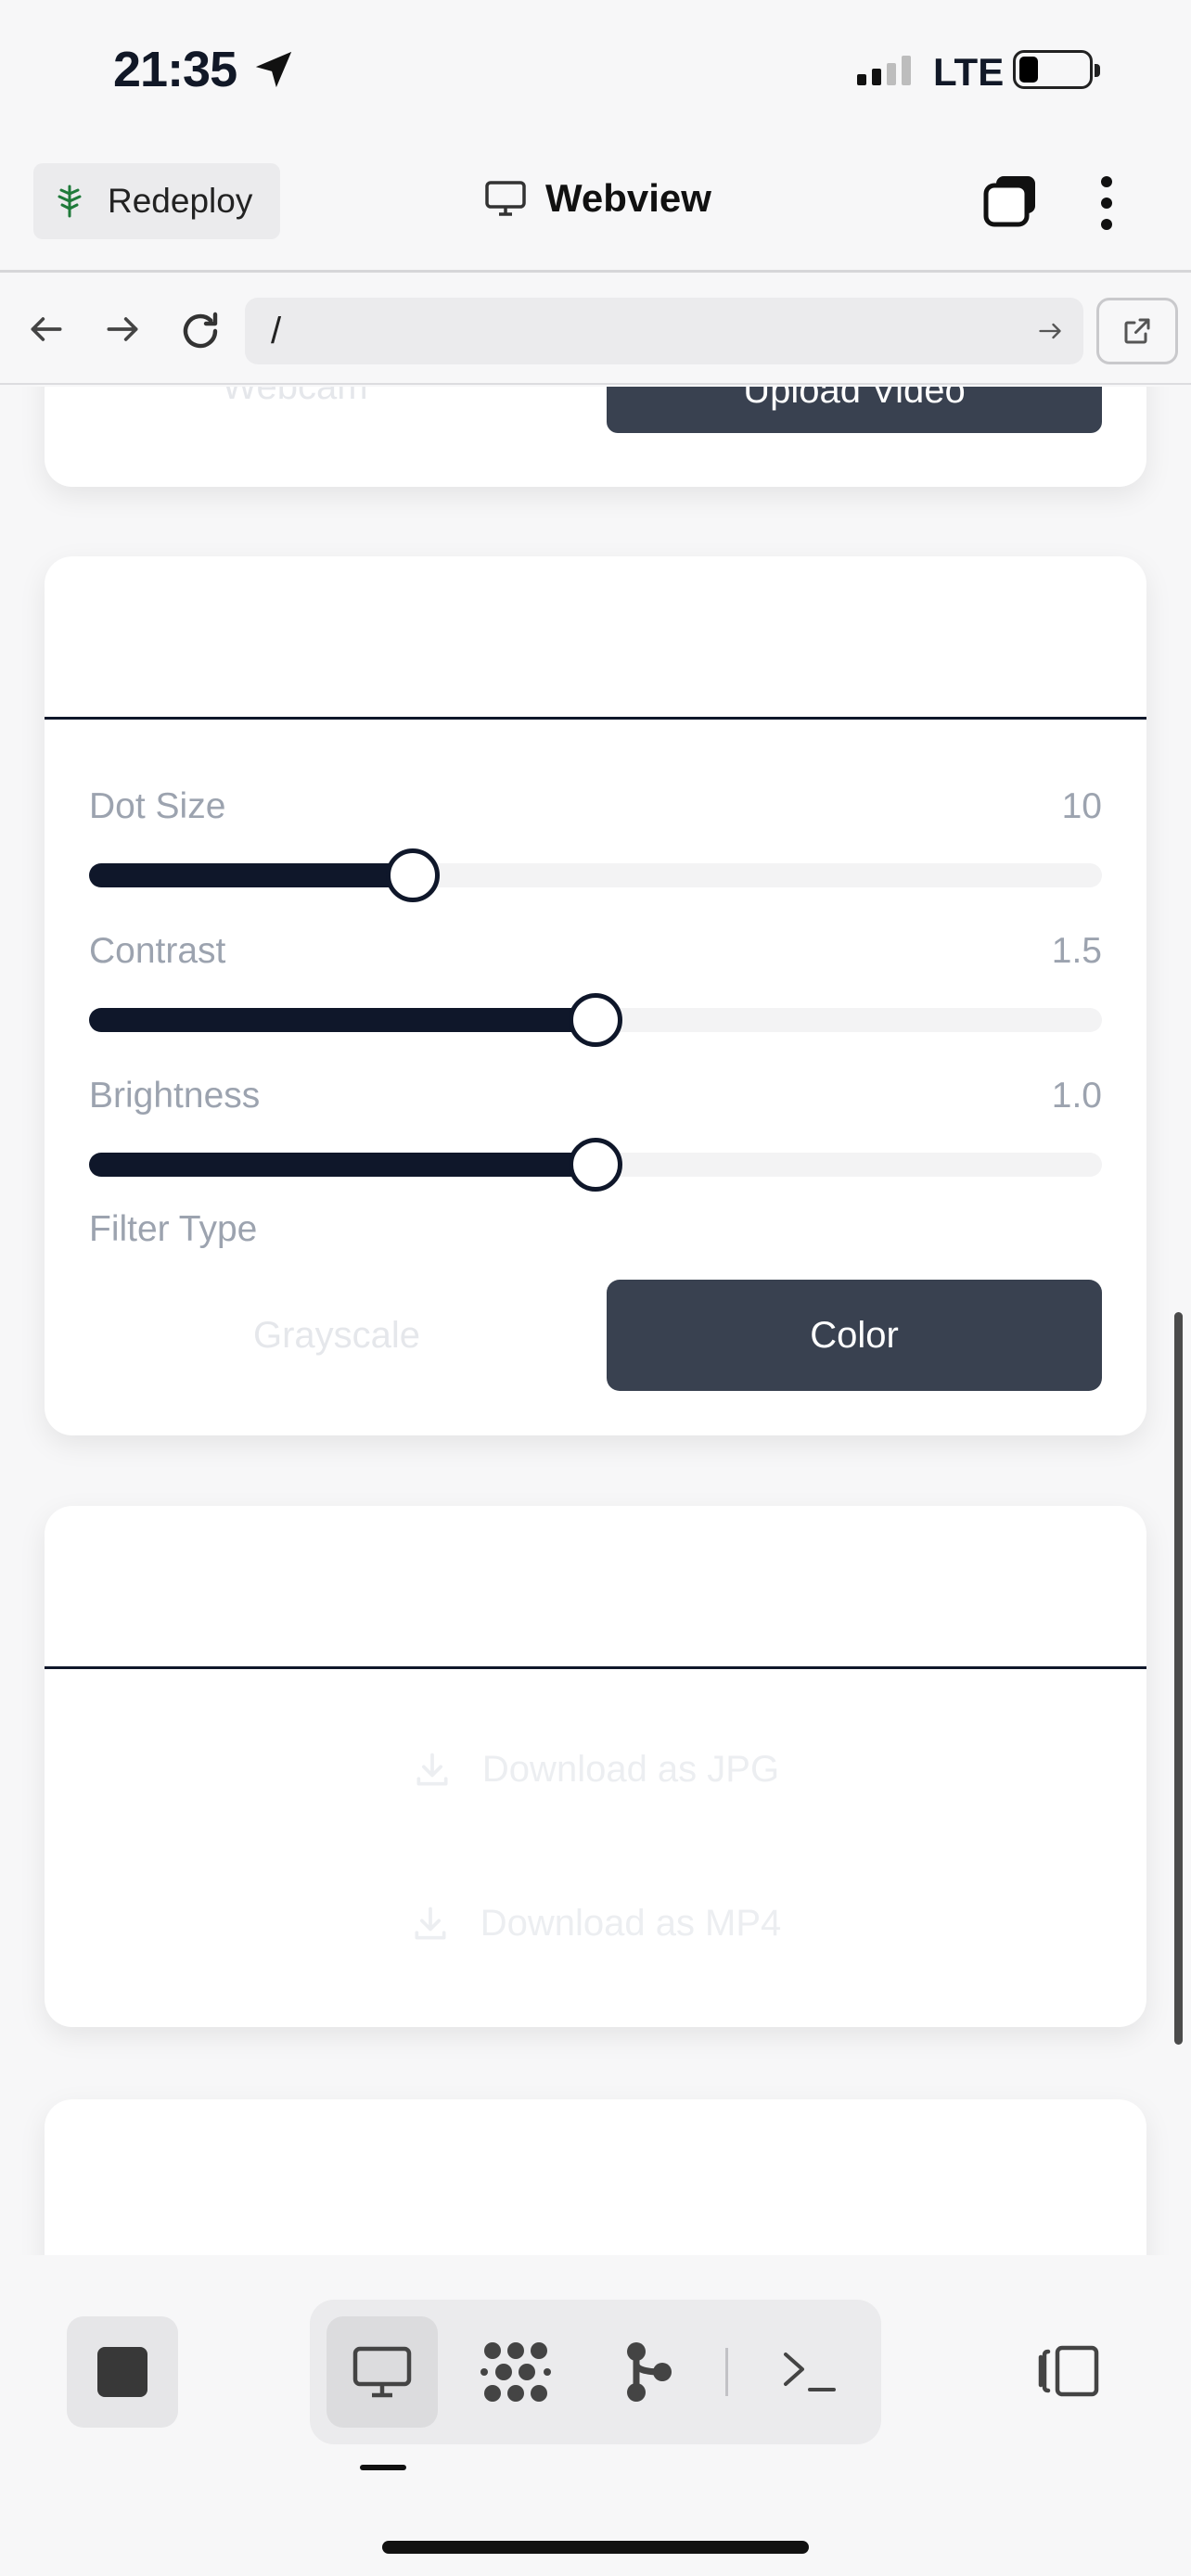  I want to click on forward-arrow-icon, so click(122, 329).